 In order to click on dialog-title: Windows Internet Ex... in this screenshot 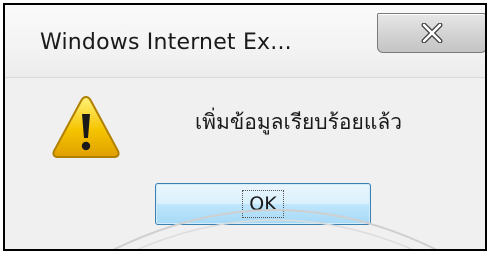, I will do `click(166, 42)`.